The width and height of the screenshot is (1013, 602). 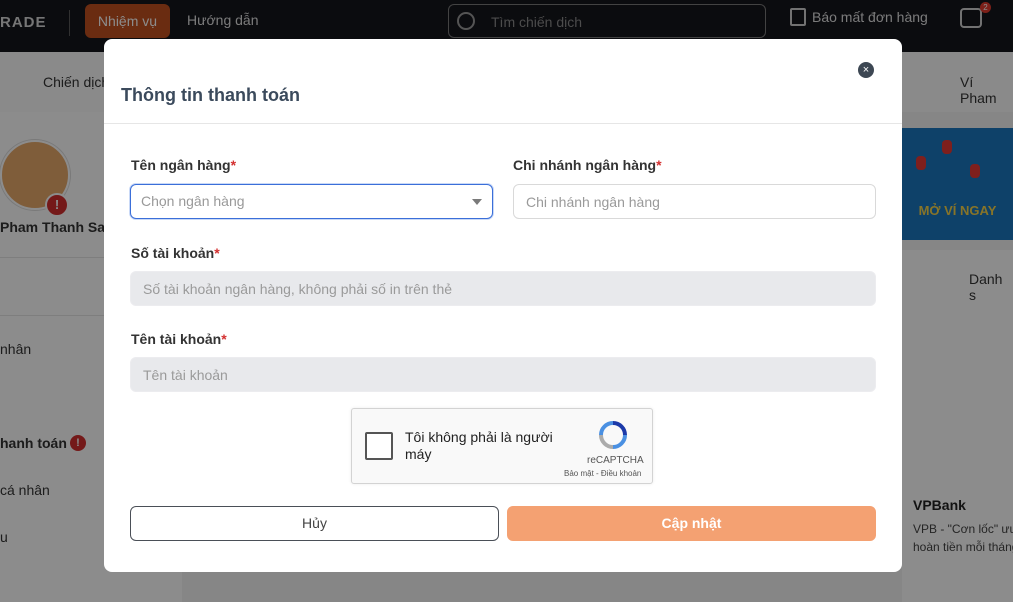 I want to click on account-number-input, so click(x=503, y=288).